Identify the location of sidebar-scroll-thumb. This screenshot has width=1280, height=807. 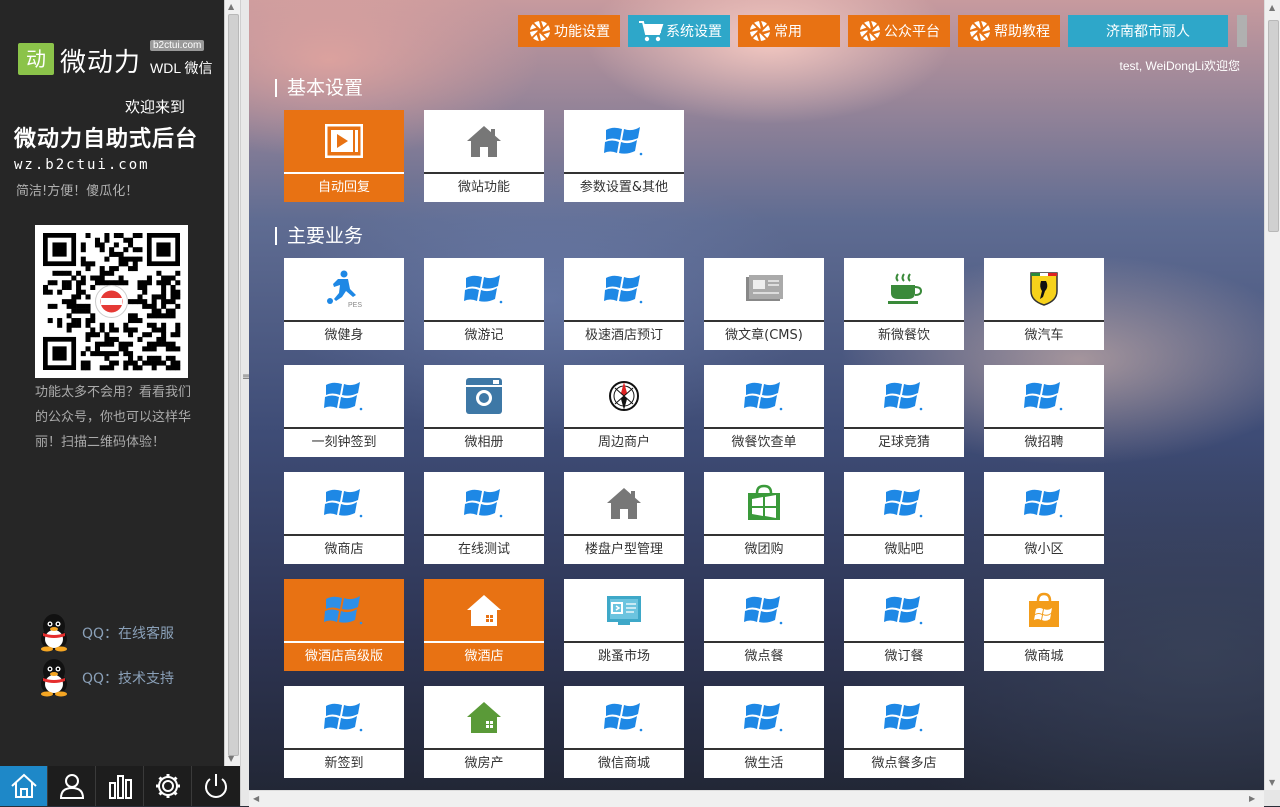
(233, 385).